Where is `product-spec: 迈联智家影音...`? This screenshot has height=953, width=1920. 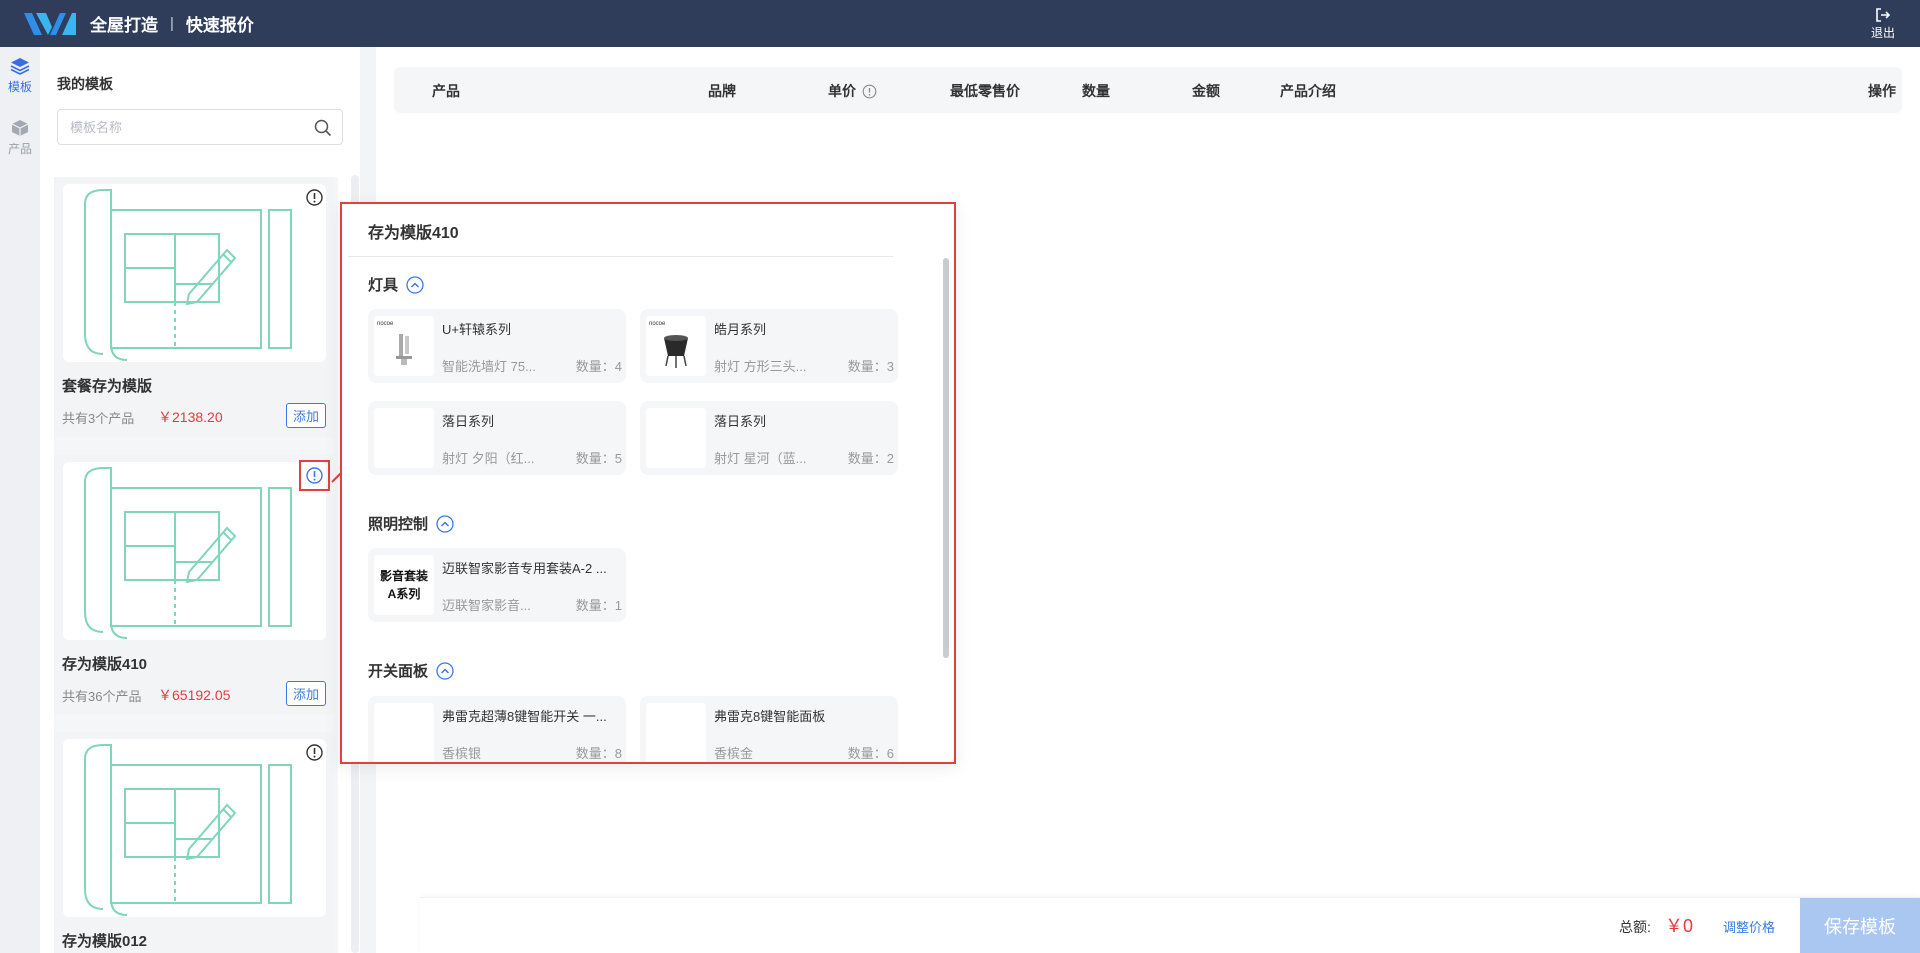
product-spec: 迈联智家影音... is located at coordinates (486, 605).